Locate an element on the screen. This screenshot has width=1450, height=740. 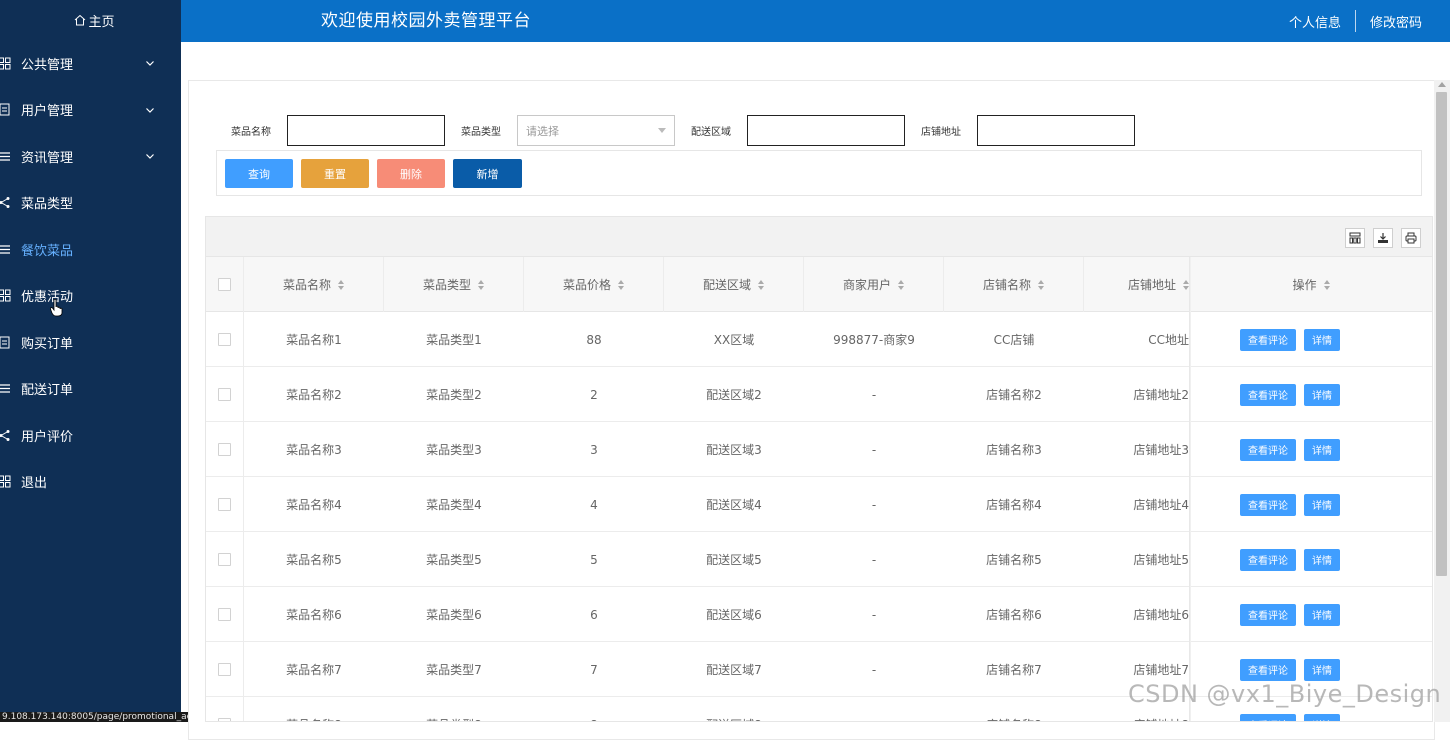
cell-shop-address: 店铺地址5 is located at coordinates (1161, 560).